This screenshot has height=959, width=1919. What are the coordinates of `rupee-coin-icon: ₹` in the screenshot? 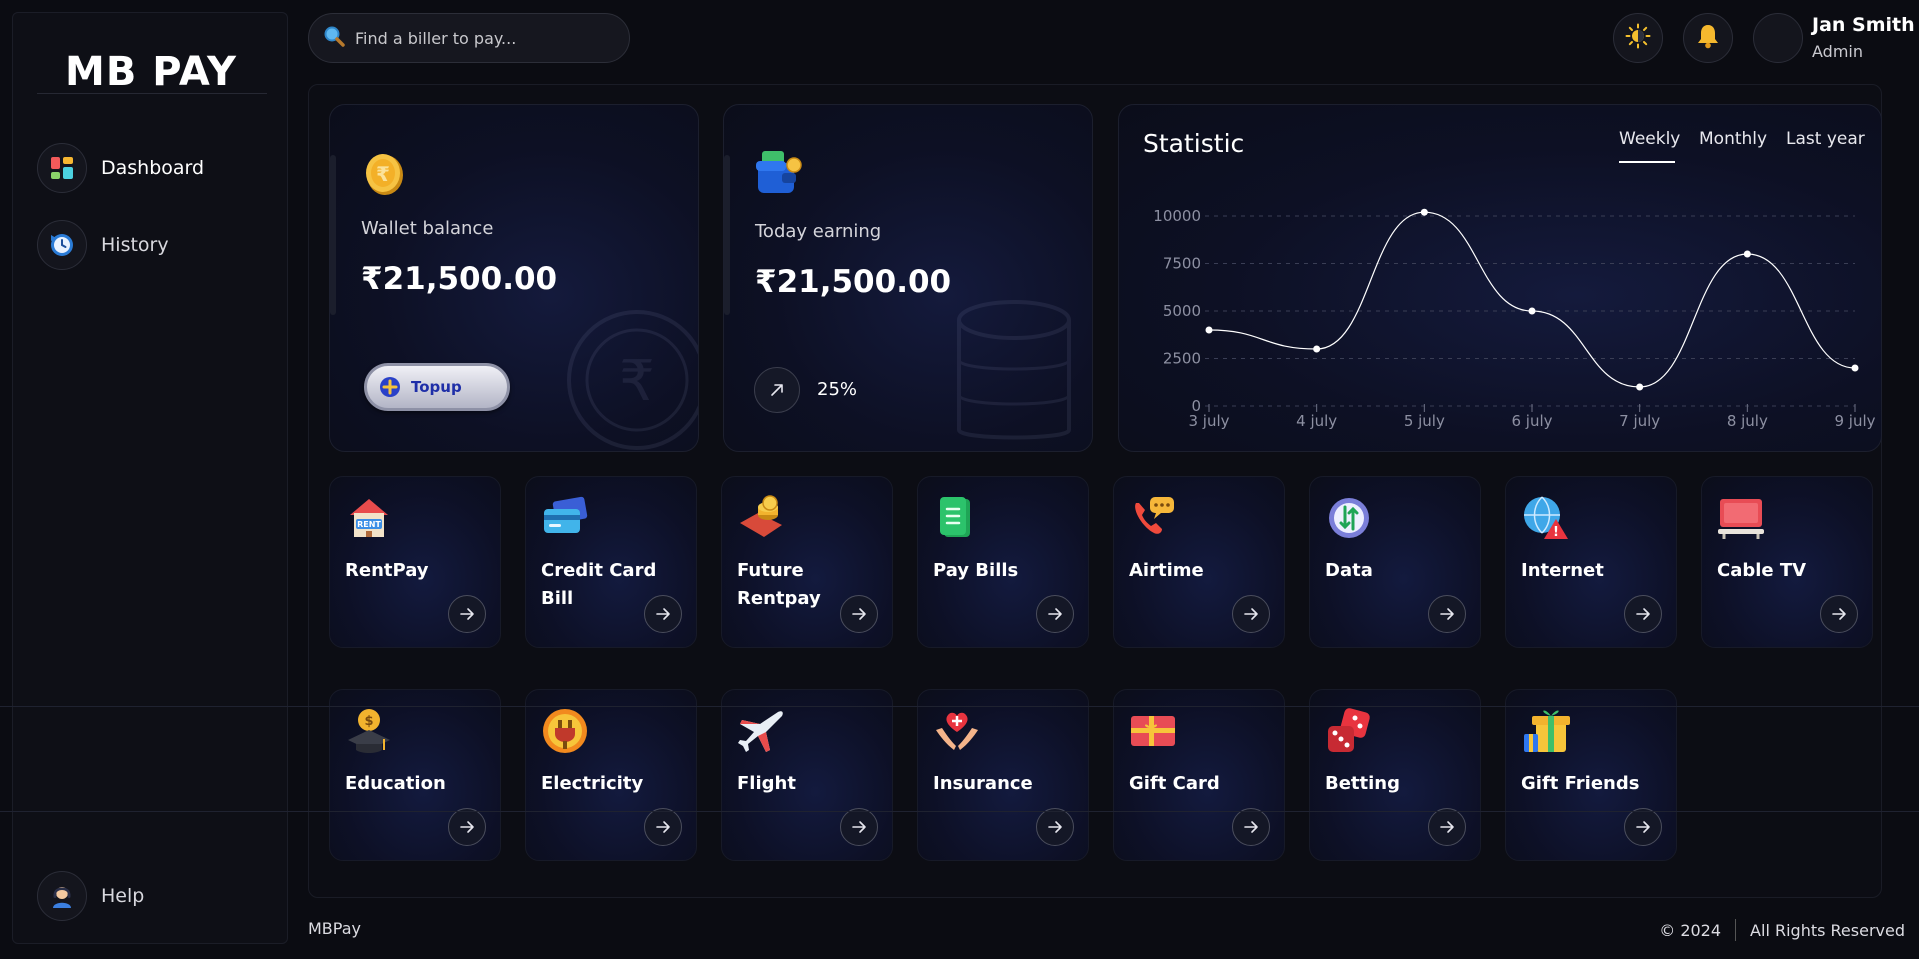 It's located at (384, 176).